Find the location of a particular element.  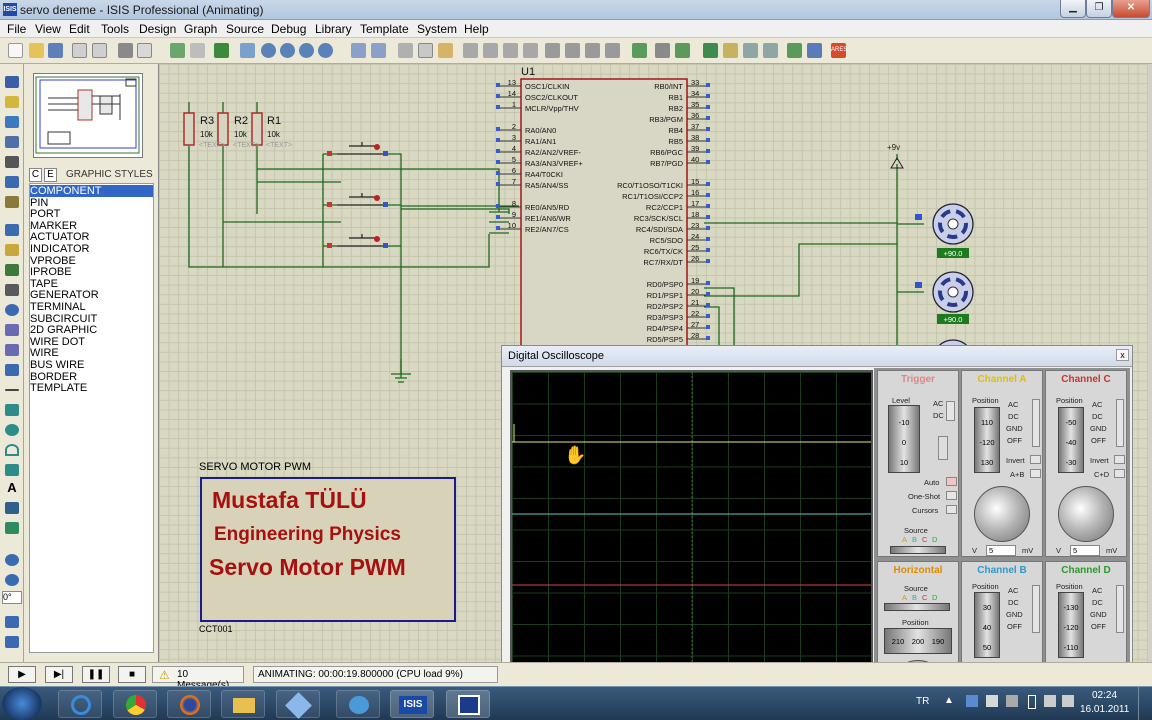

block-delete-icon is located at coordinates (530, 50).